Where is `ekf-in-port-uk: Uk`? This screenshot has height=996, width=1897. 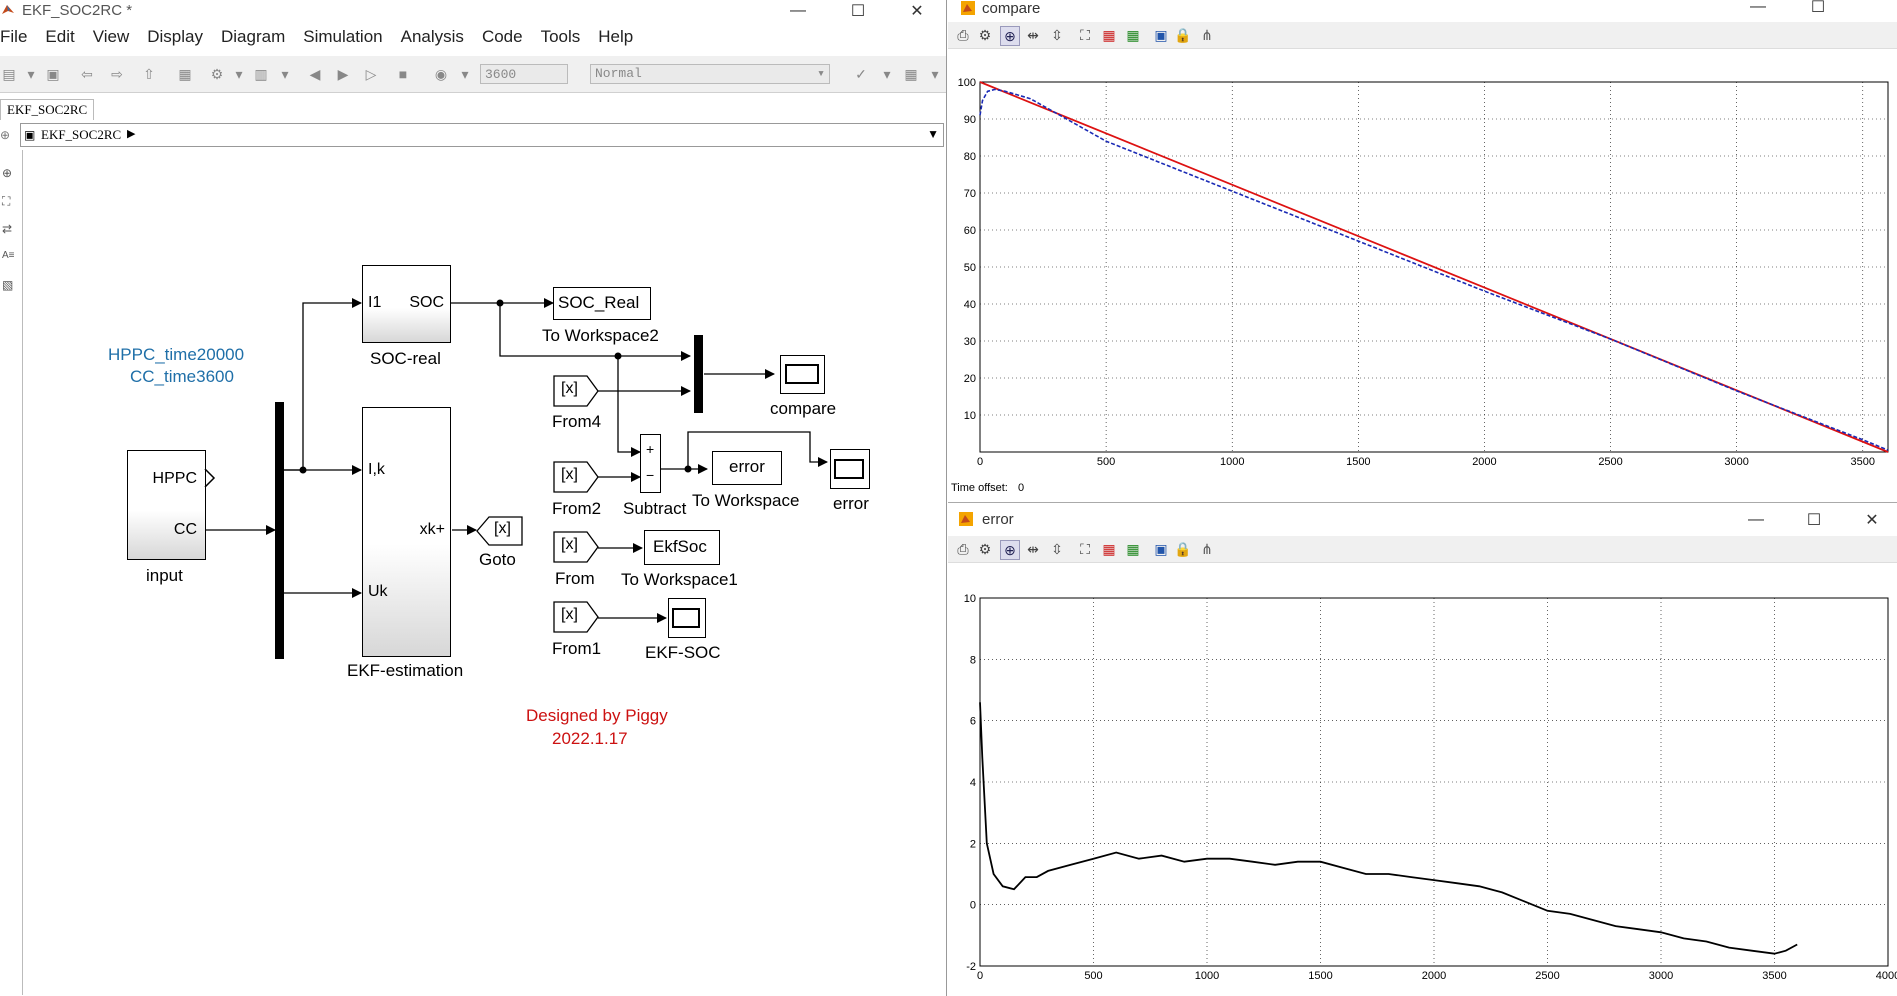 ekf-in-port-uk: Uk is located at coordinates (378, 591).